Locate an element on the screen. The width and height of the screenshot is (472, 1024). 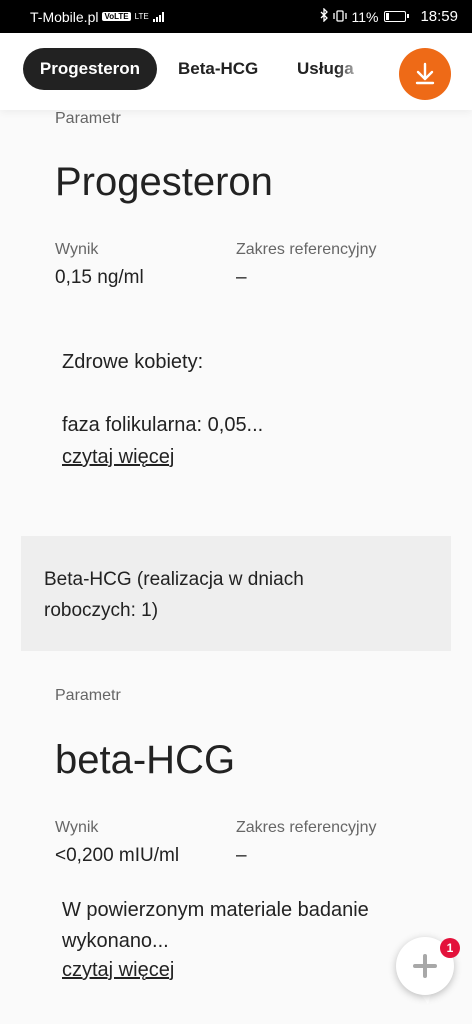
tab-usluga: Usługa is located at coordinates (332, 69).